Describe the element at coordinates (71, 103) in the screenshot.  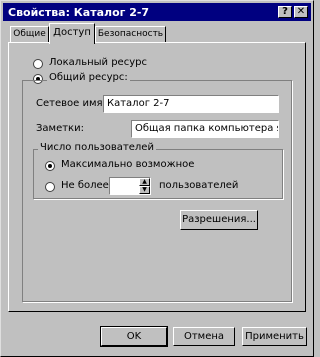
I see `share-name-label: Сетевое имя:` at that location.